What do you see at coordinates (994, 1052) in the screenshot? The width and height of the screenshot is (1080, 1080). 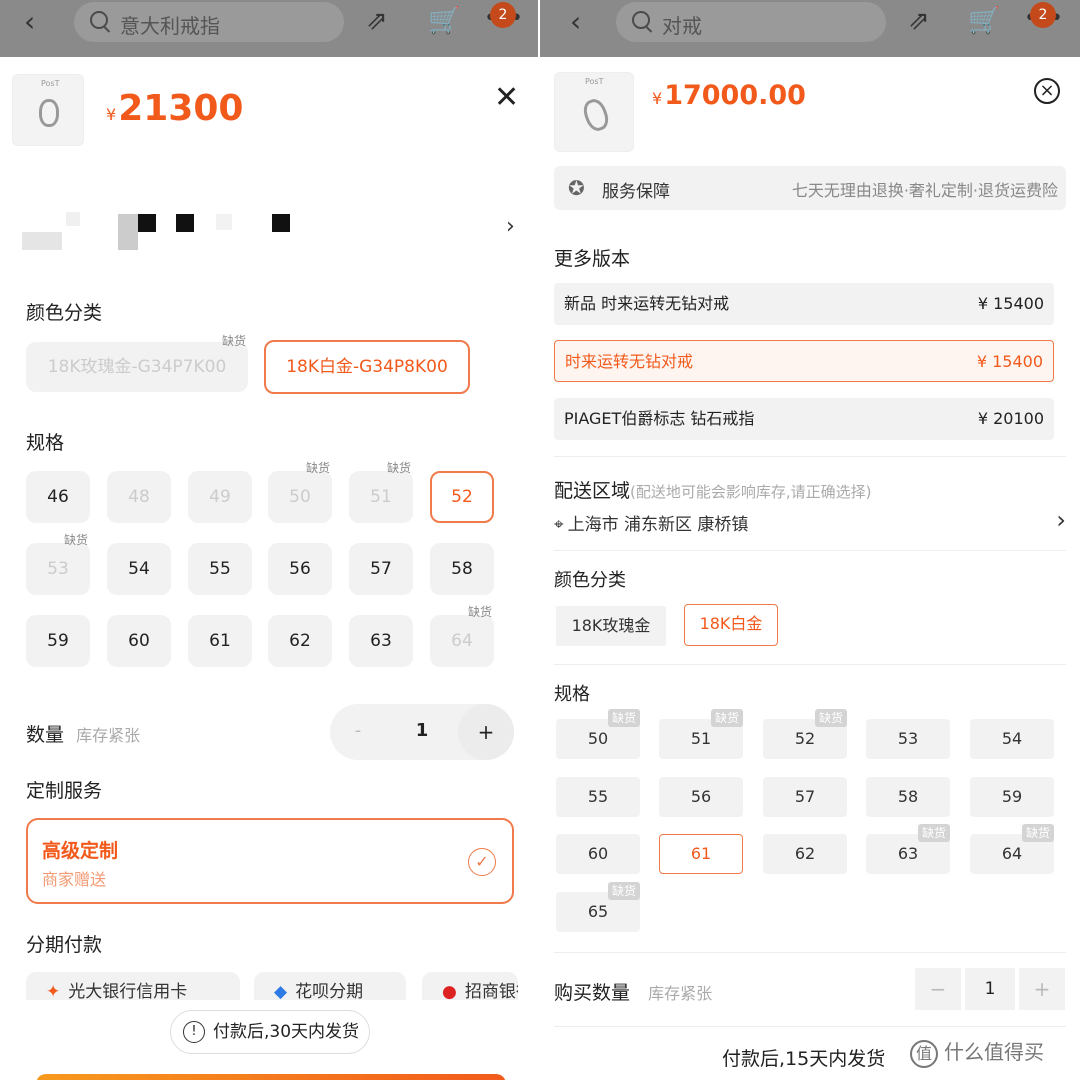 I see `watermark-text: 什么值得买` at bounding box center [994, 1052].